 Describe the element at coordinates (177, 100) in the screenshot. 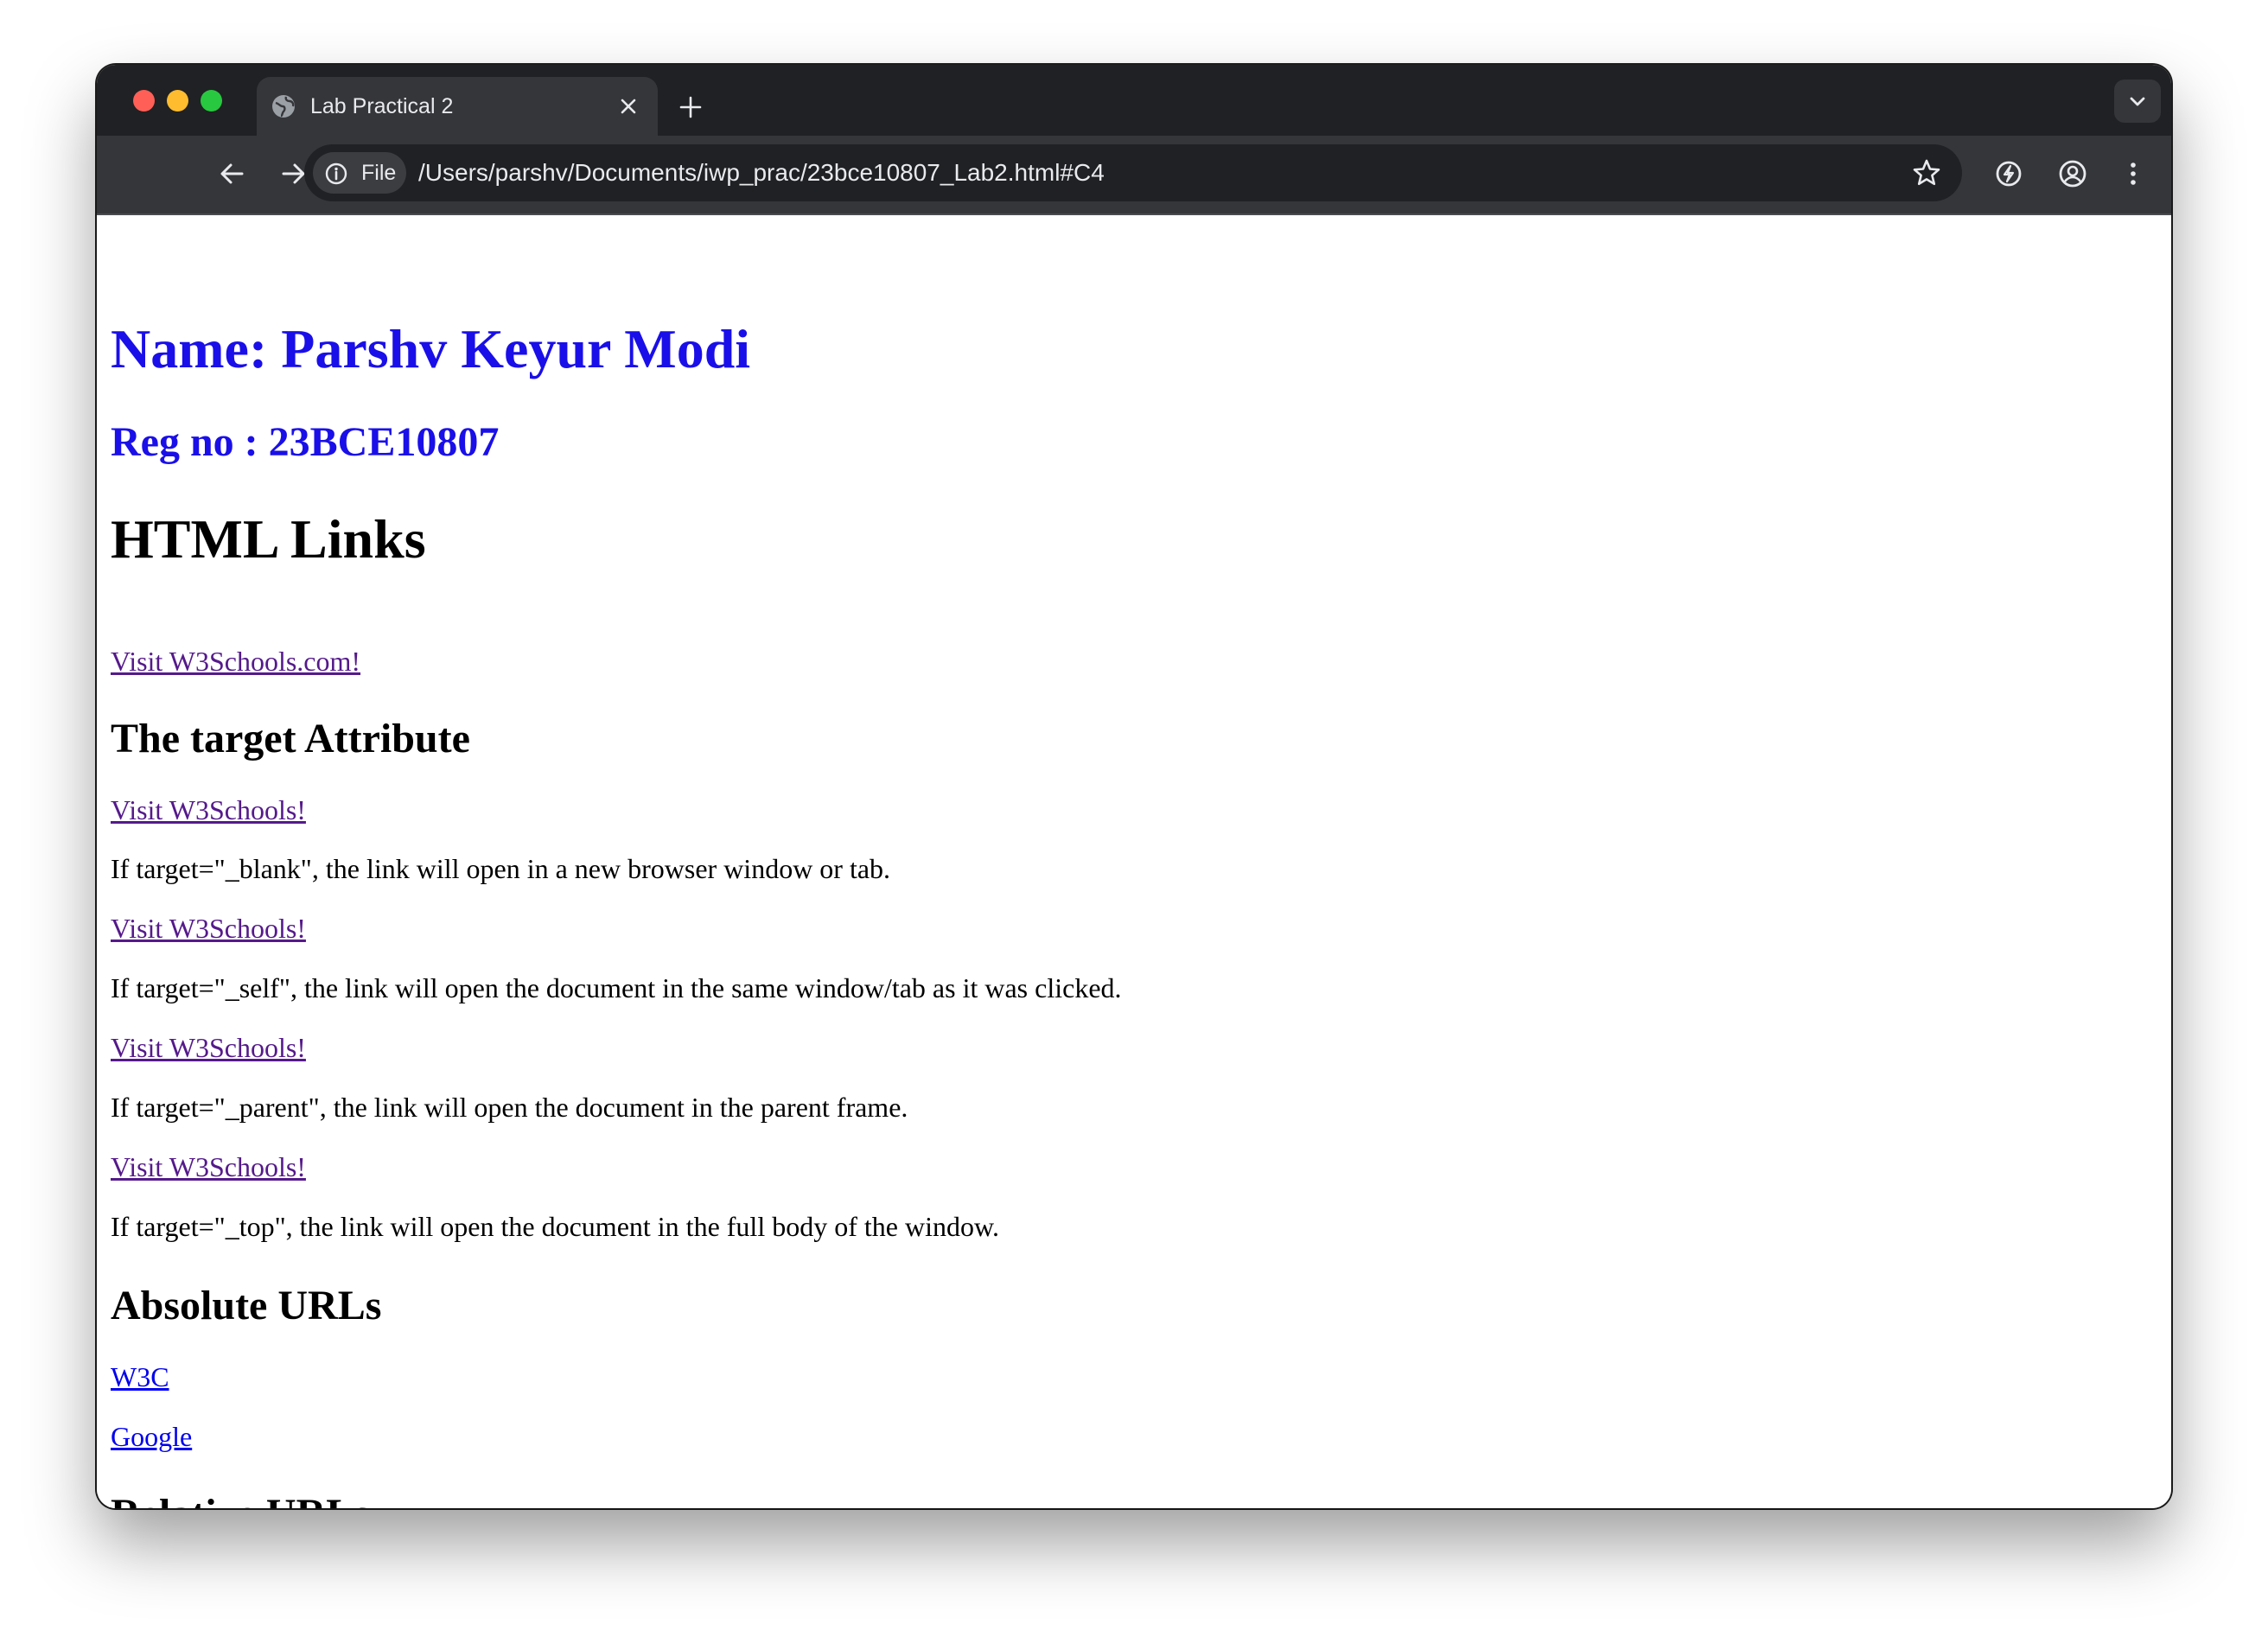

I see `minimize-window-button` at that location.